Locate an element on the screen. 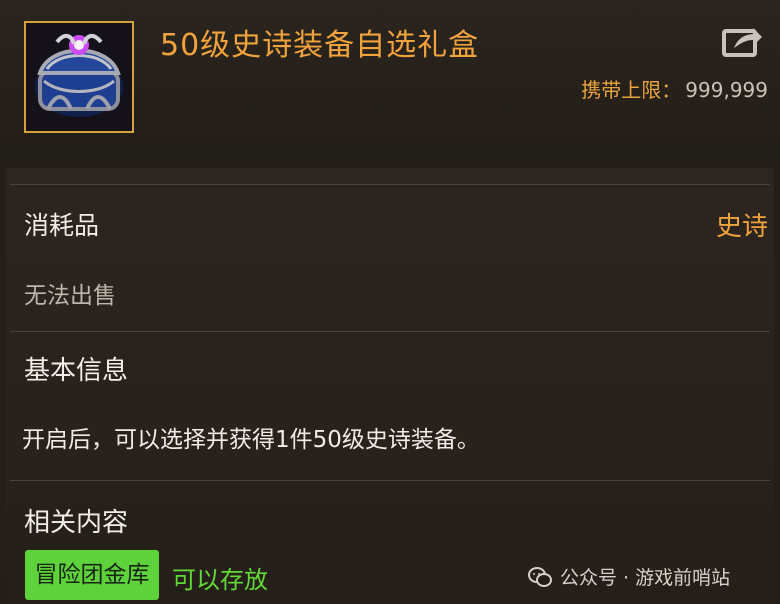  share-icon is located at coordinates (743, 41).